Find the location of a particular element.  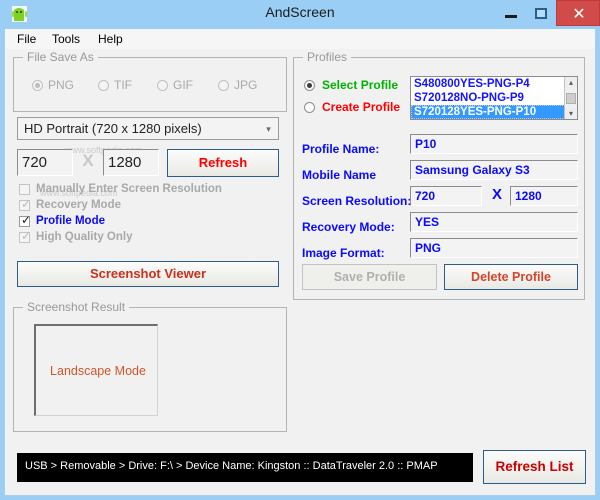

radio-jpg is located at coordinates (223, 85).